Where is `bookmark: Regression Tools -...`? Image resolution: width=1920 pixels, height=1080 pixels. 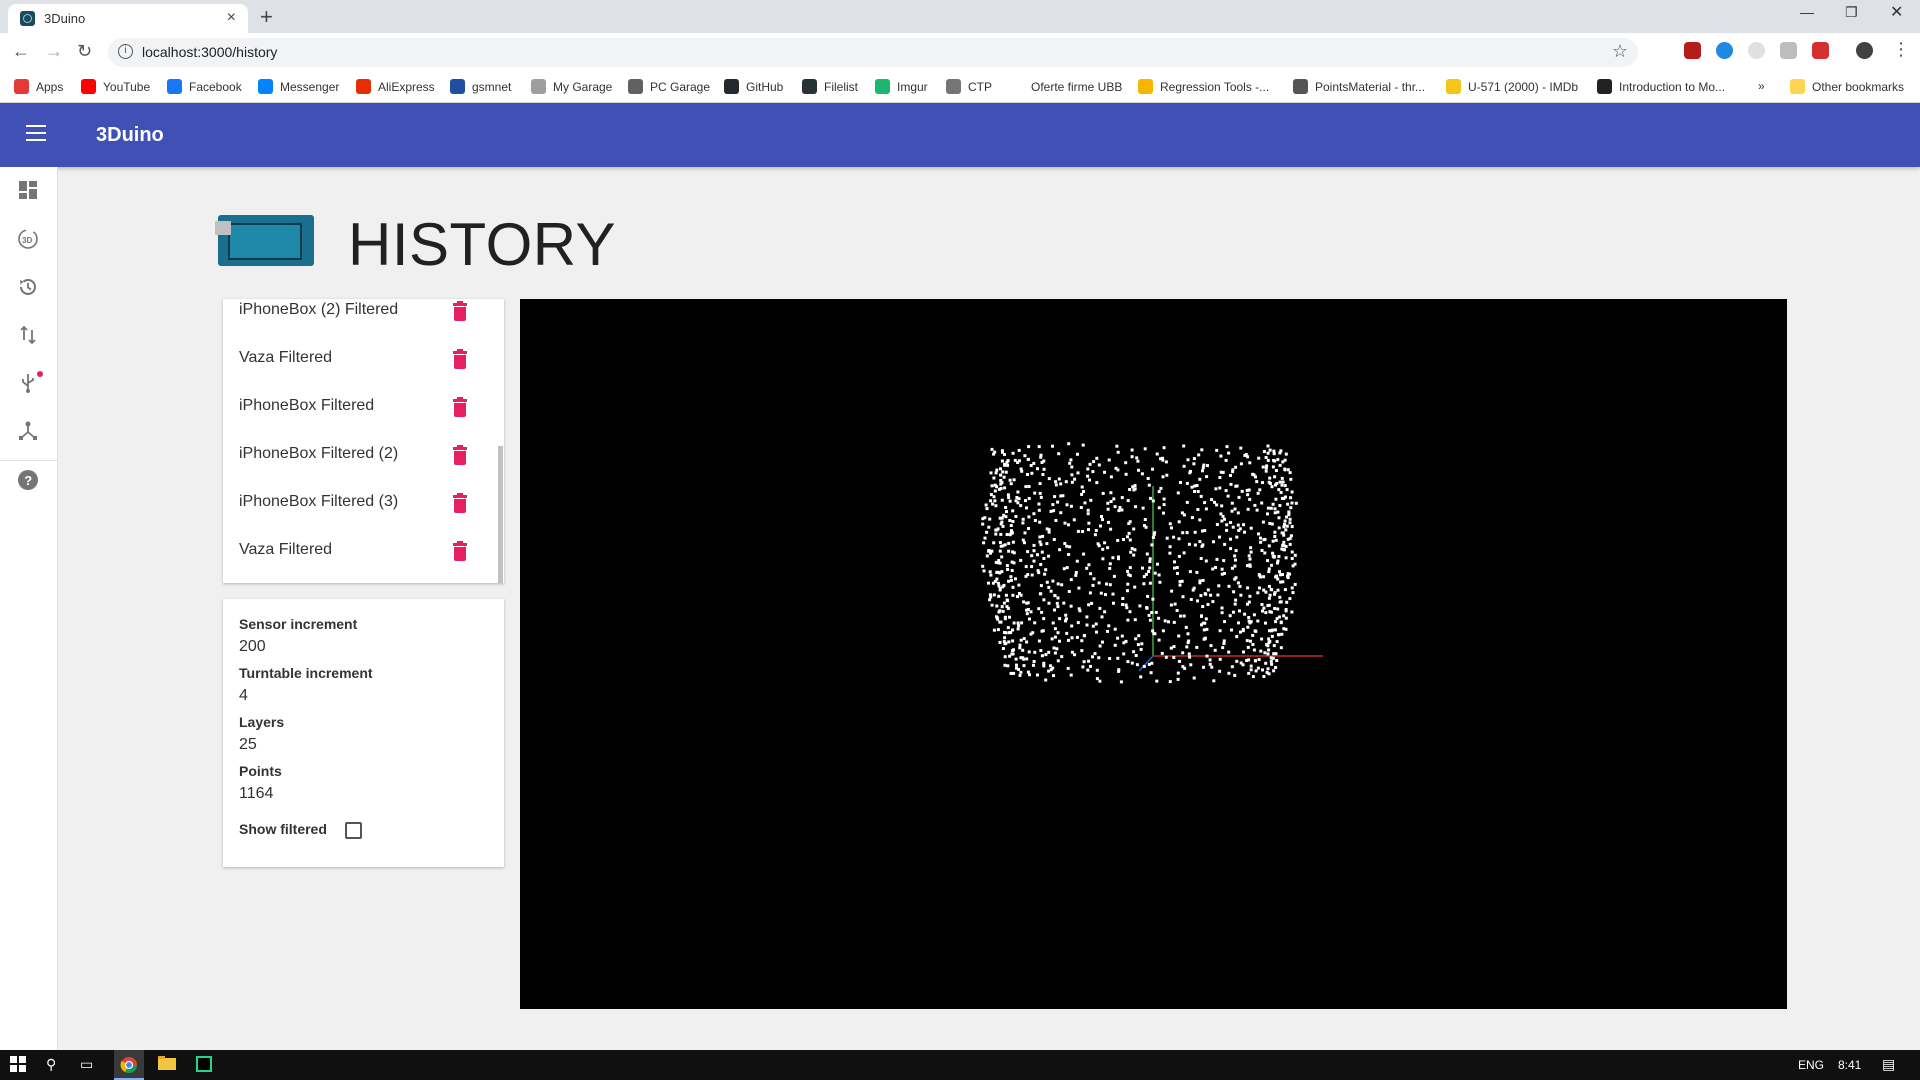 bookmark: Regression Tools -... is located at coordinates (1203, 86).